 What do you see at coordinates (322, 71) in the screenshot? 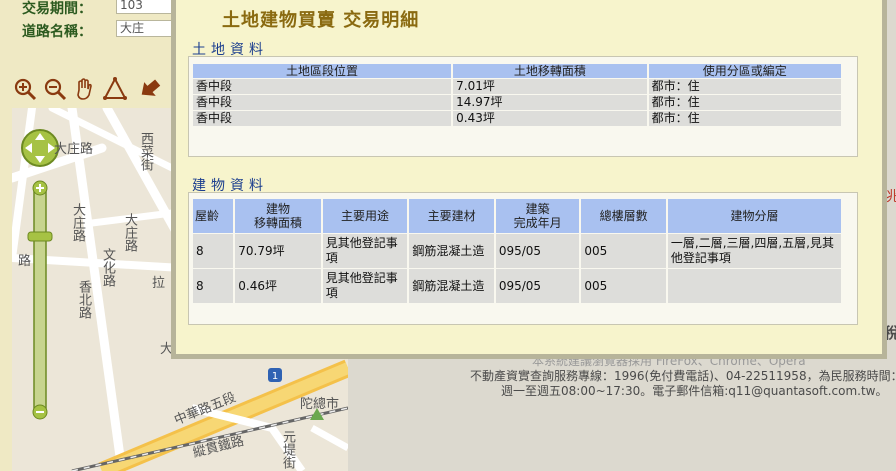
I see `column-header: 土地區段位置` at bounding box center [322, 71].